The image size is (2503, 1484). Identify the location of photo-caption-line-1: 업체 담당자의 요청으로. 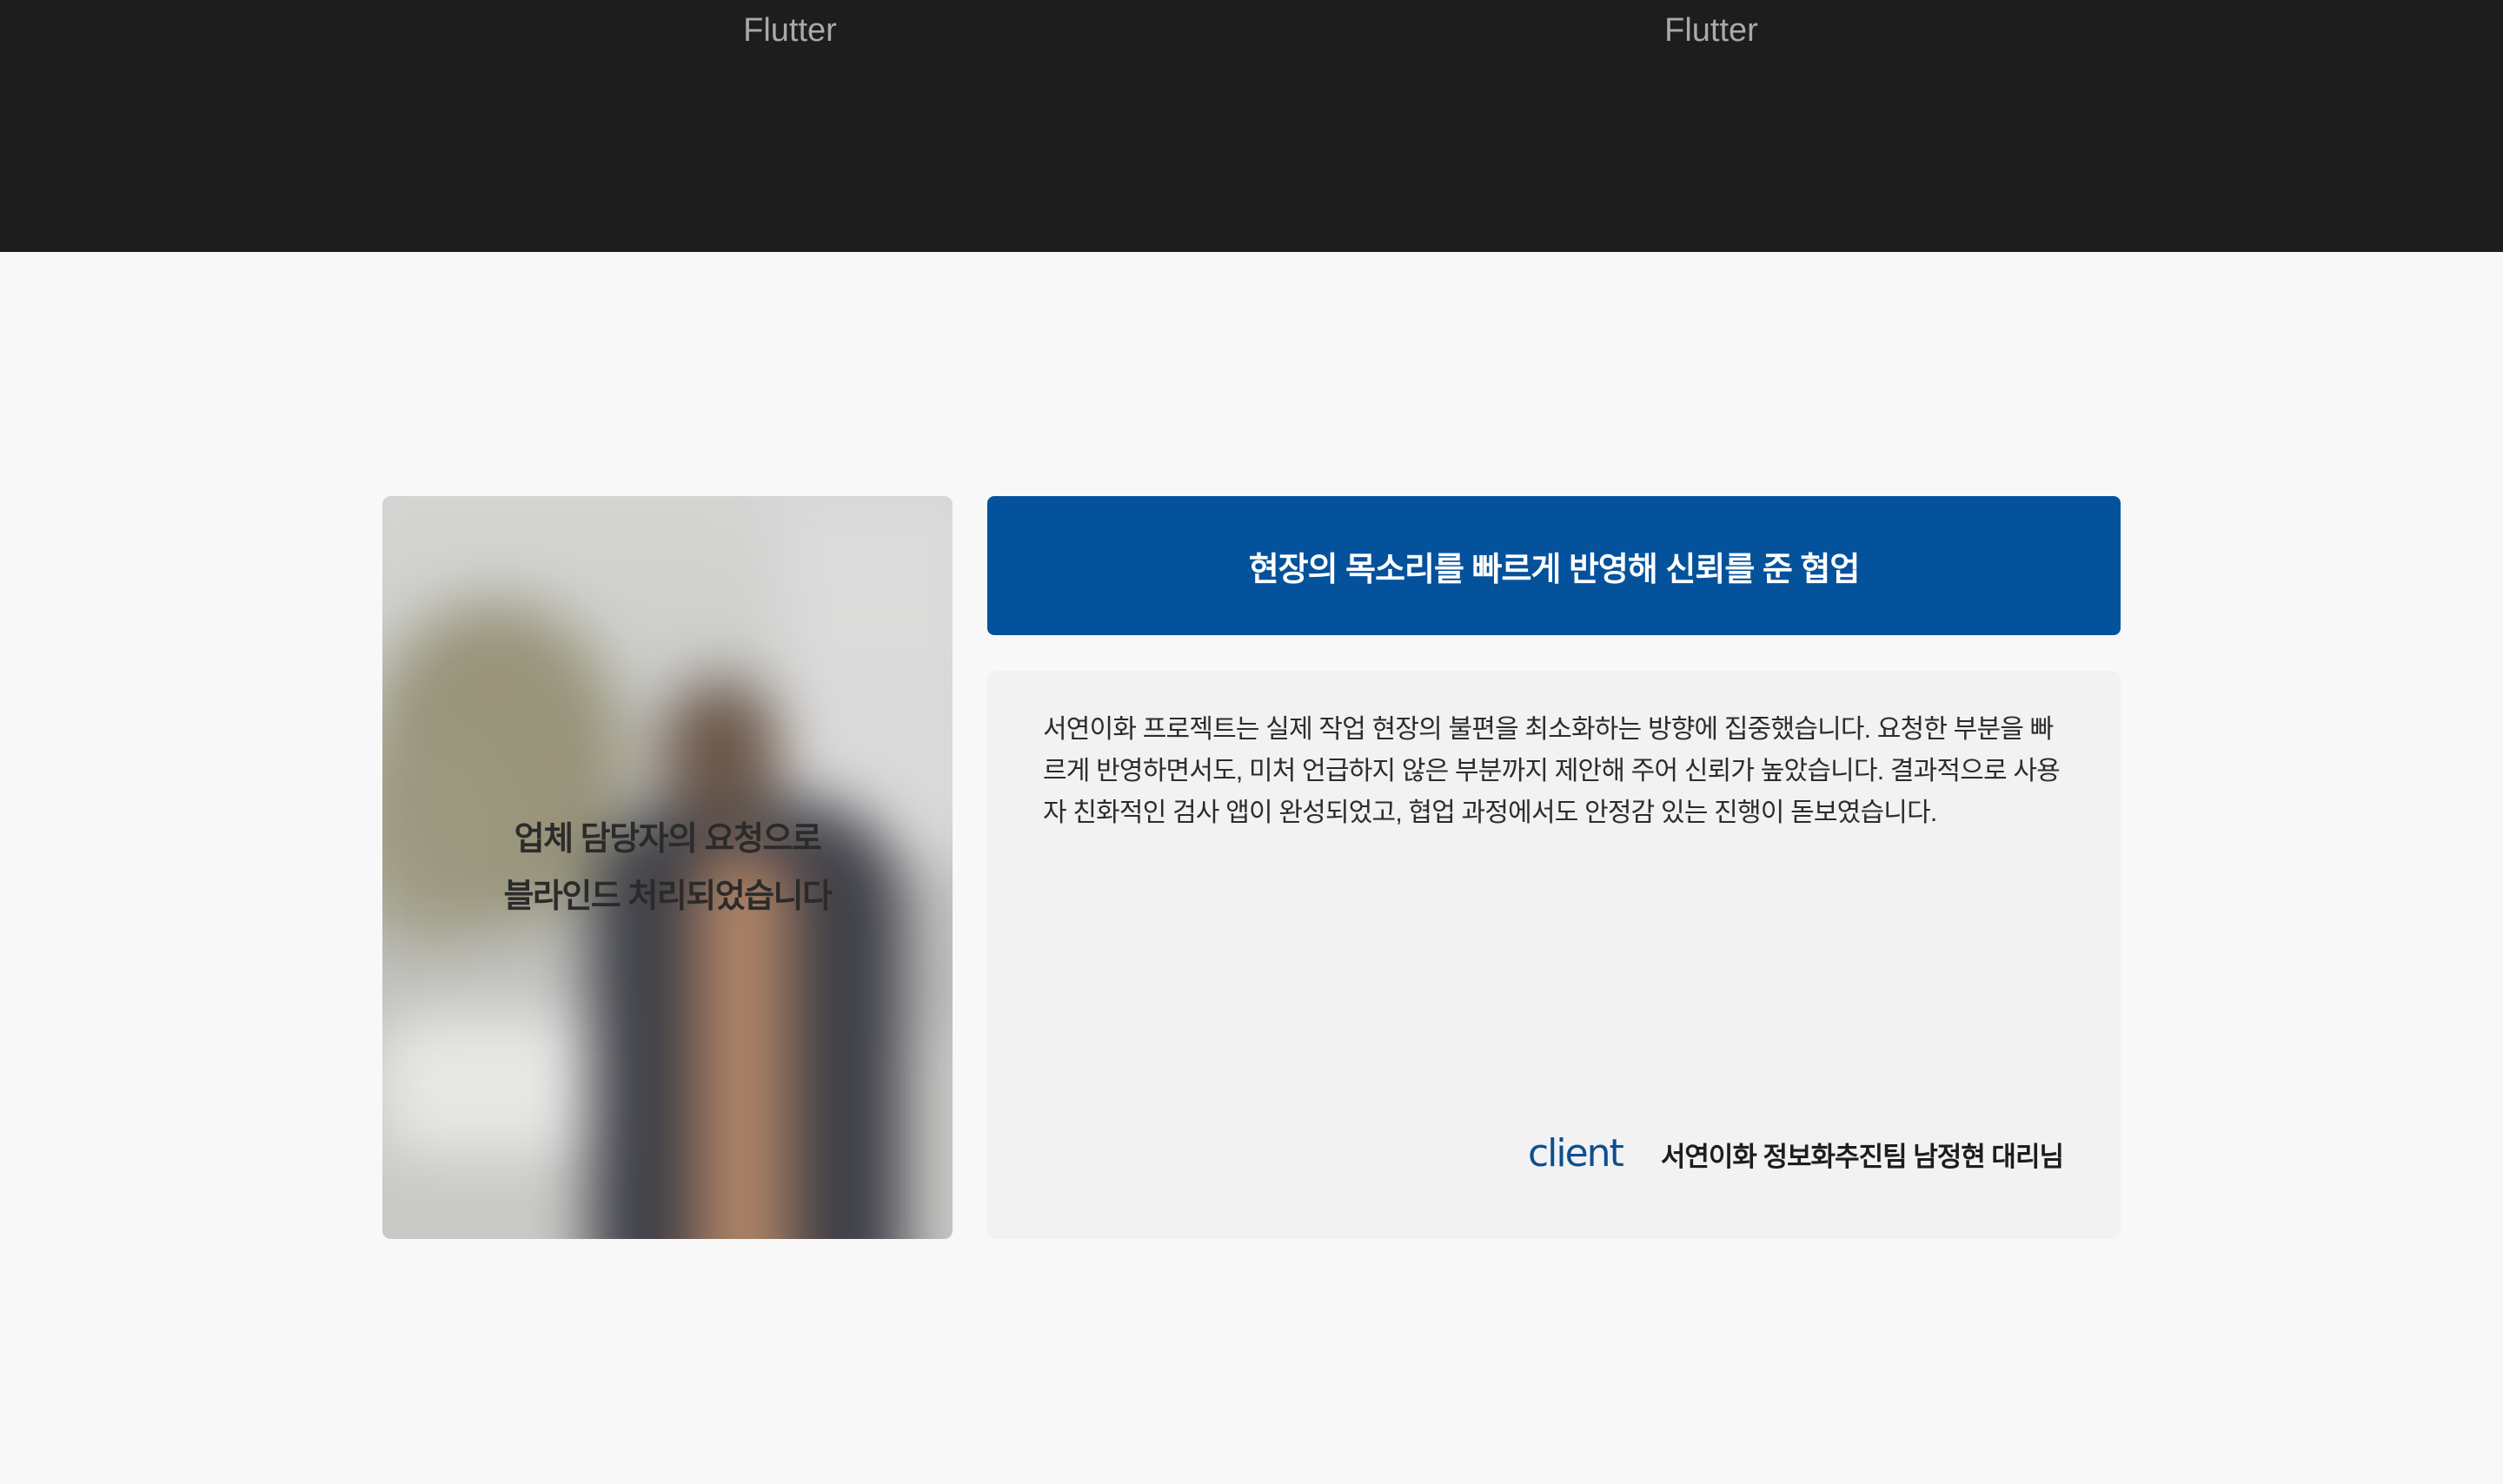
(668, 839).